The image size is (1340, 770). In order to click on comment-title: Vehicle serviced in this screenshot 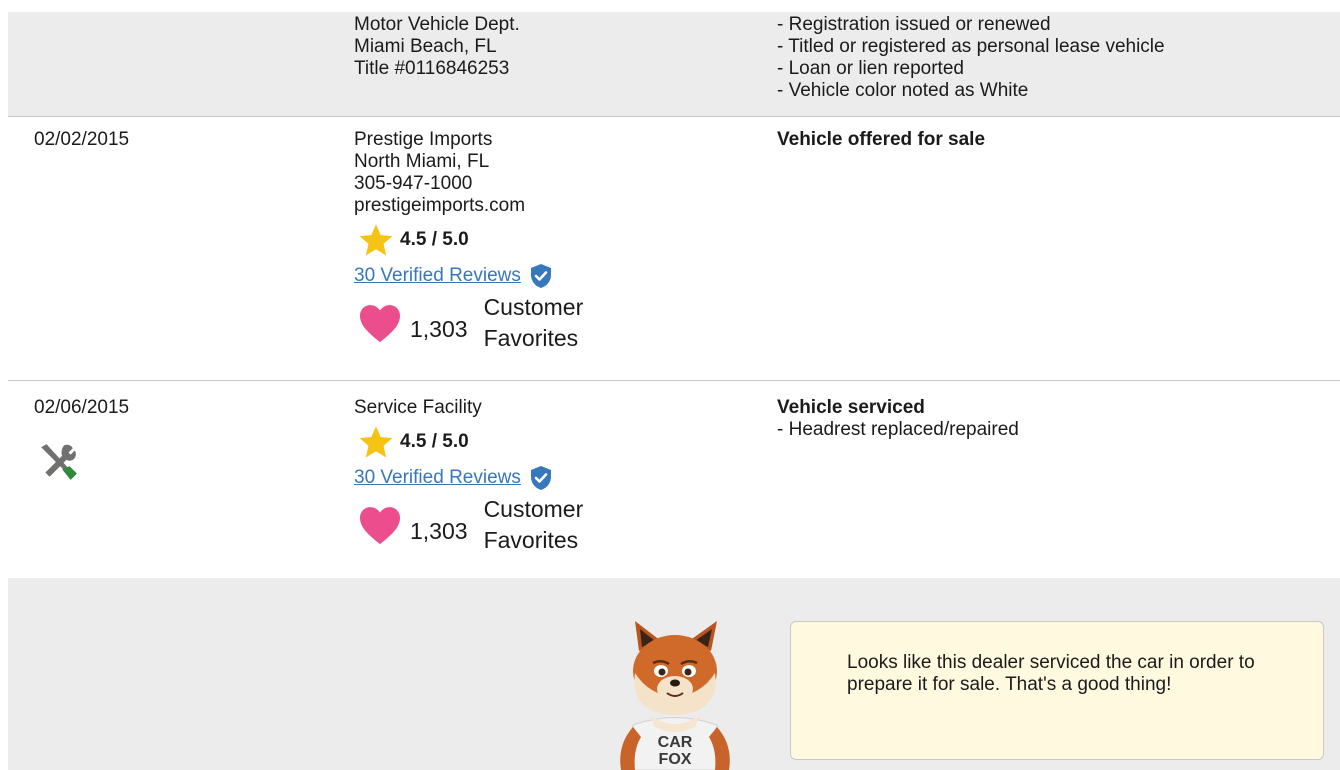, I will do `click(851, 407)`.